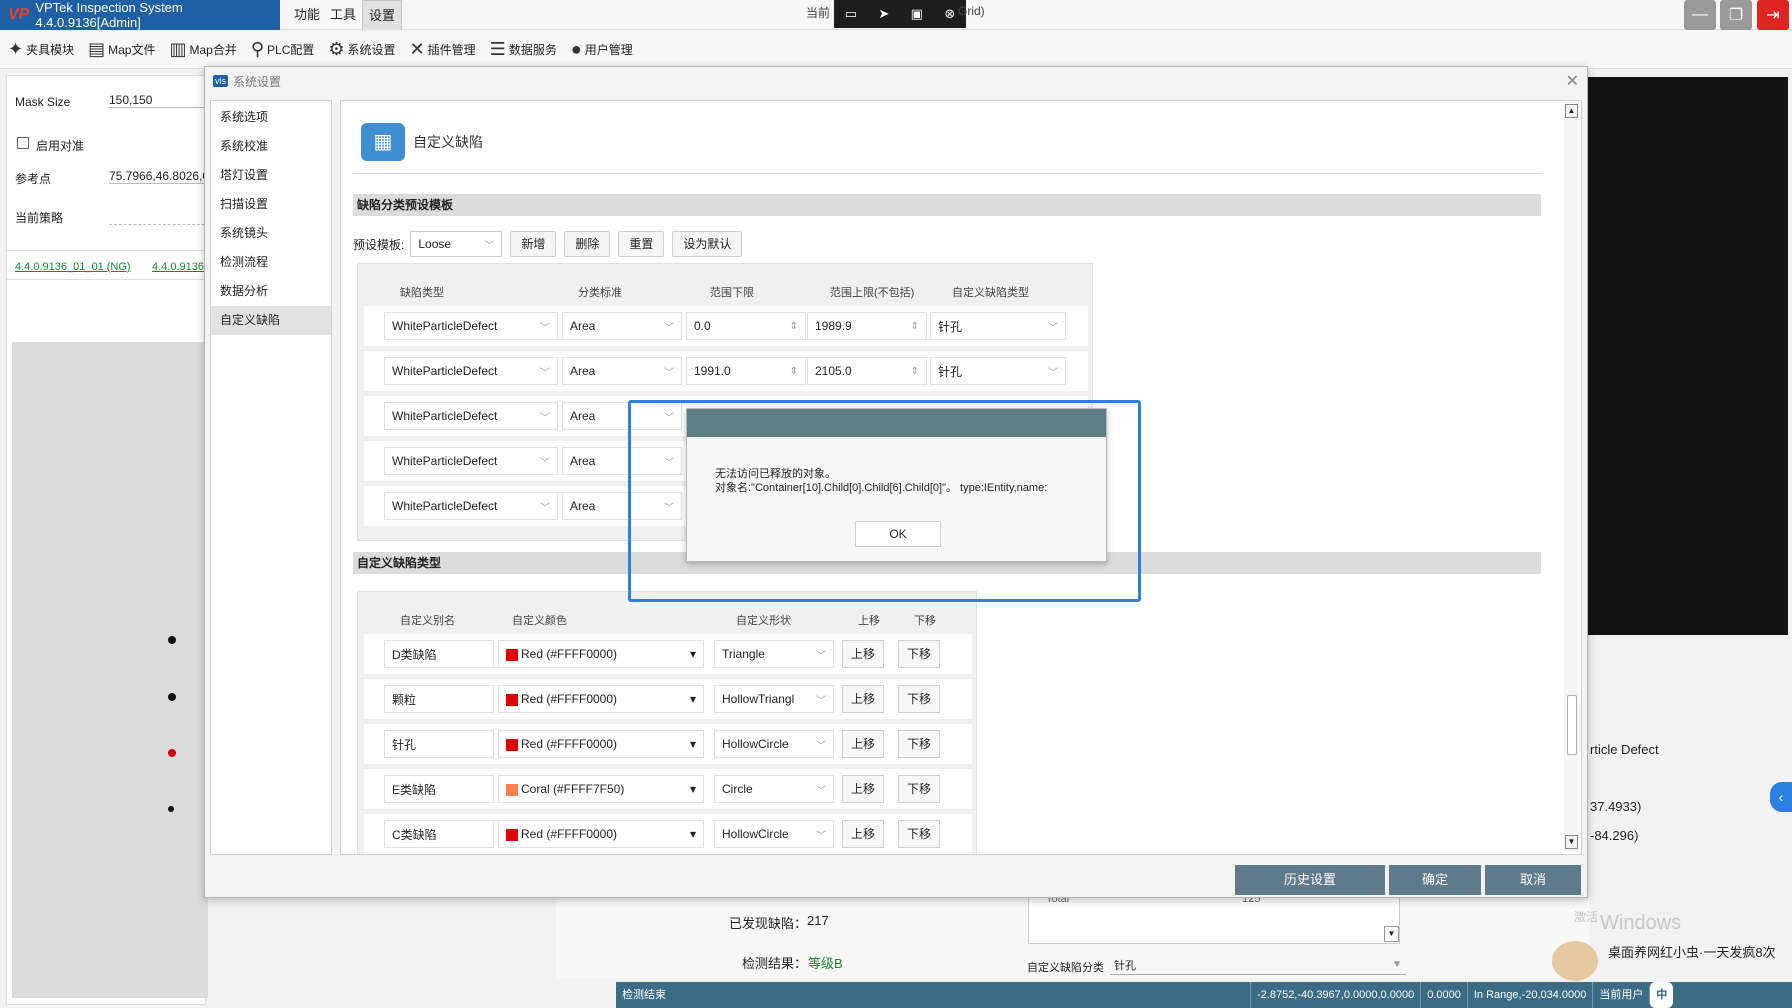 This screenshot has height=1008, width=1792. I want to click on nav-scan-settings: 扫描设置, so click(271, 204).